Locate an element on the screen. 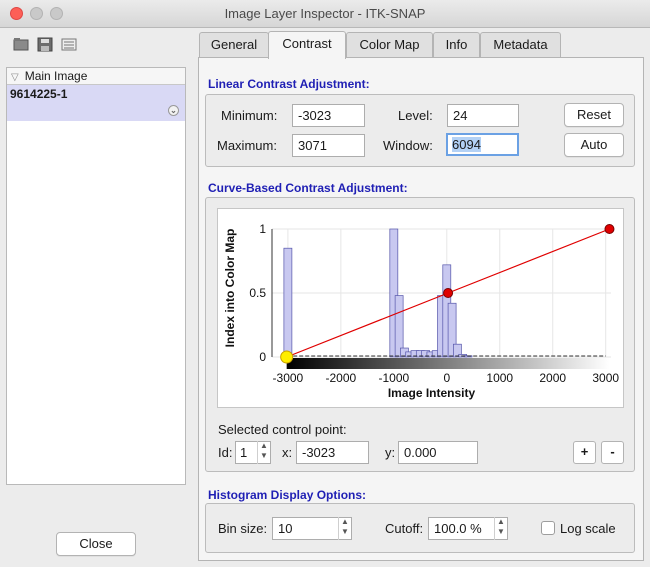  y-label: y: is located at coordinates (390, 452).